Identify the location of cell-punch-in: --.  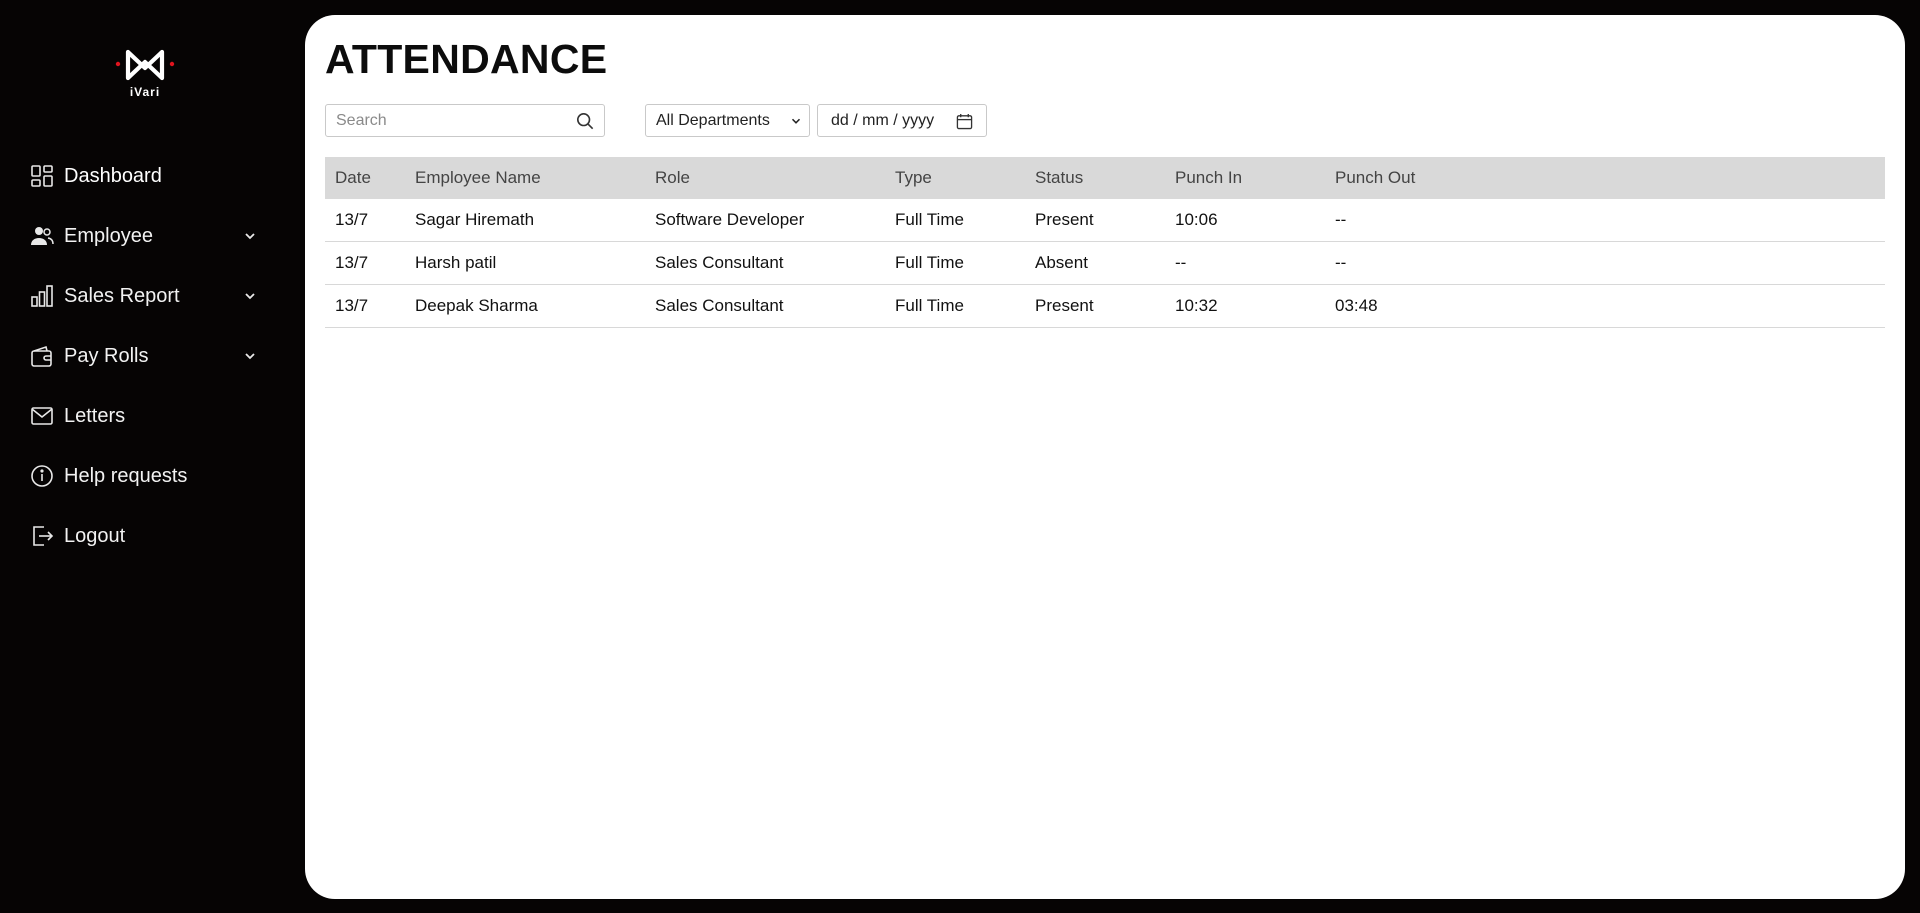
(1245, 263).